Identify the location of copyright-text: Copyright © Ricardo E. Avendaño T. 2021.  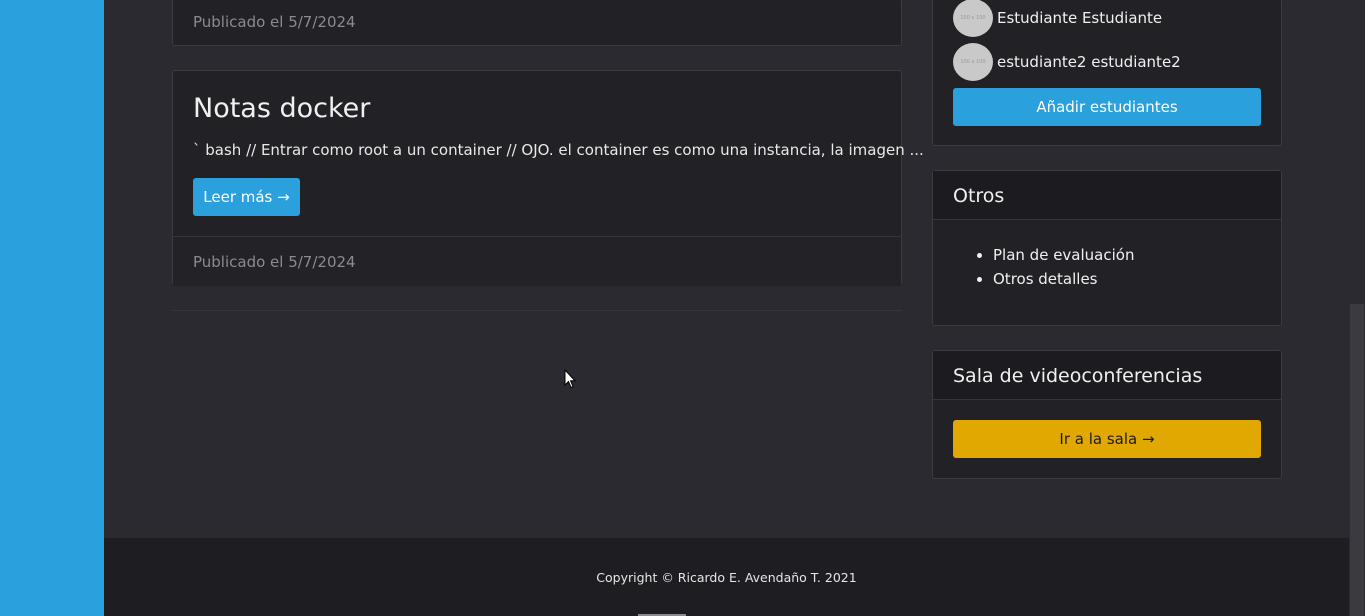
(726, 577).